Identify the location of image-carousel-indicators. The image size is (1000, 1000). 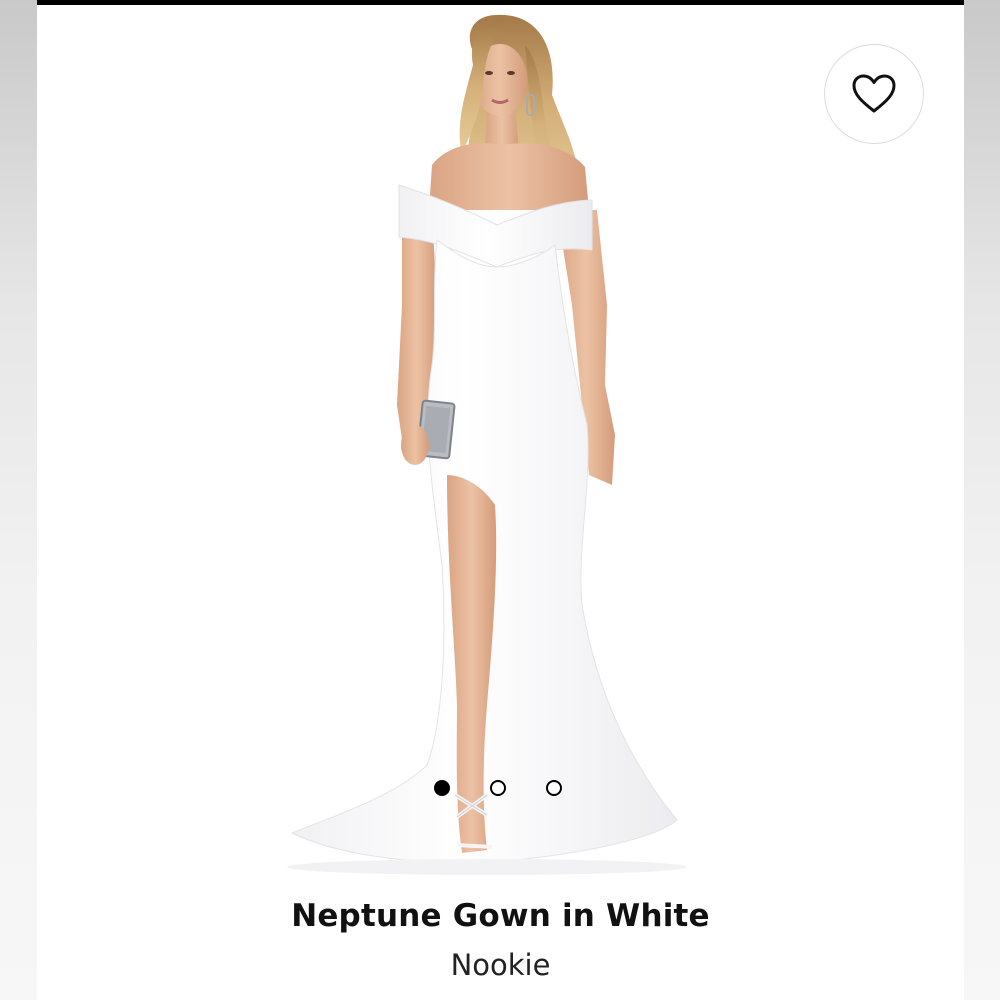
(504, 790).